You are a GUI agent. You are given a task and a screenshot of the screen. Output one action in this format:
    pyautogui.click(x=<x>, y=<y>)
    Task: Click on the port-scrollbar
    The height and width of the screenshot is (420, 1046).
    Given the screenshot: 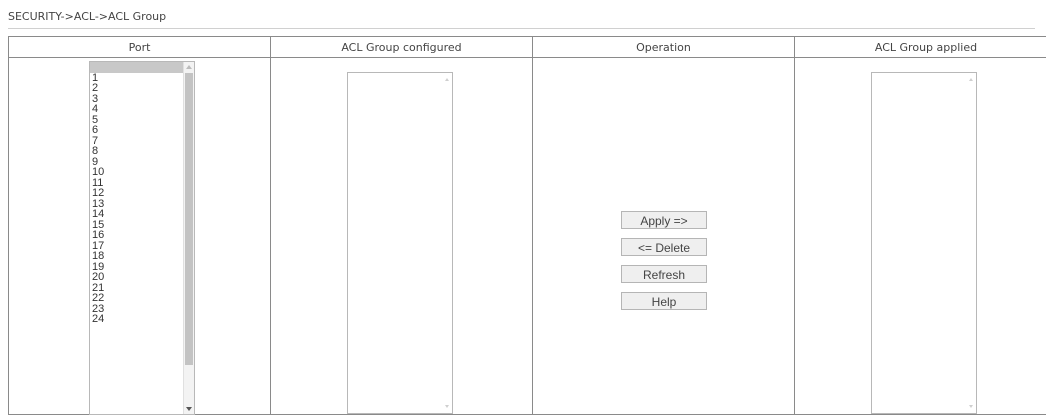 What is the action you would take?
    pyautogui.click(x=188, y=238)
    